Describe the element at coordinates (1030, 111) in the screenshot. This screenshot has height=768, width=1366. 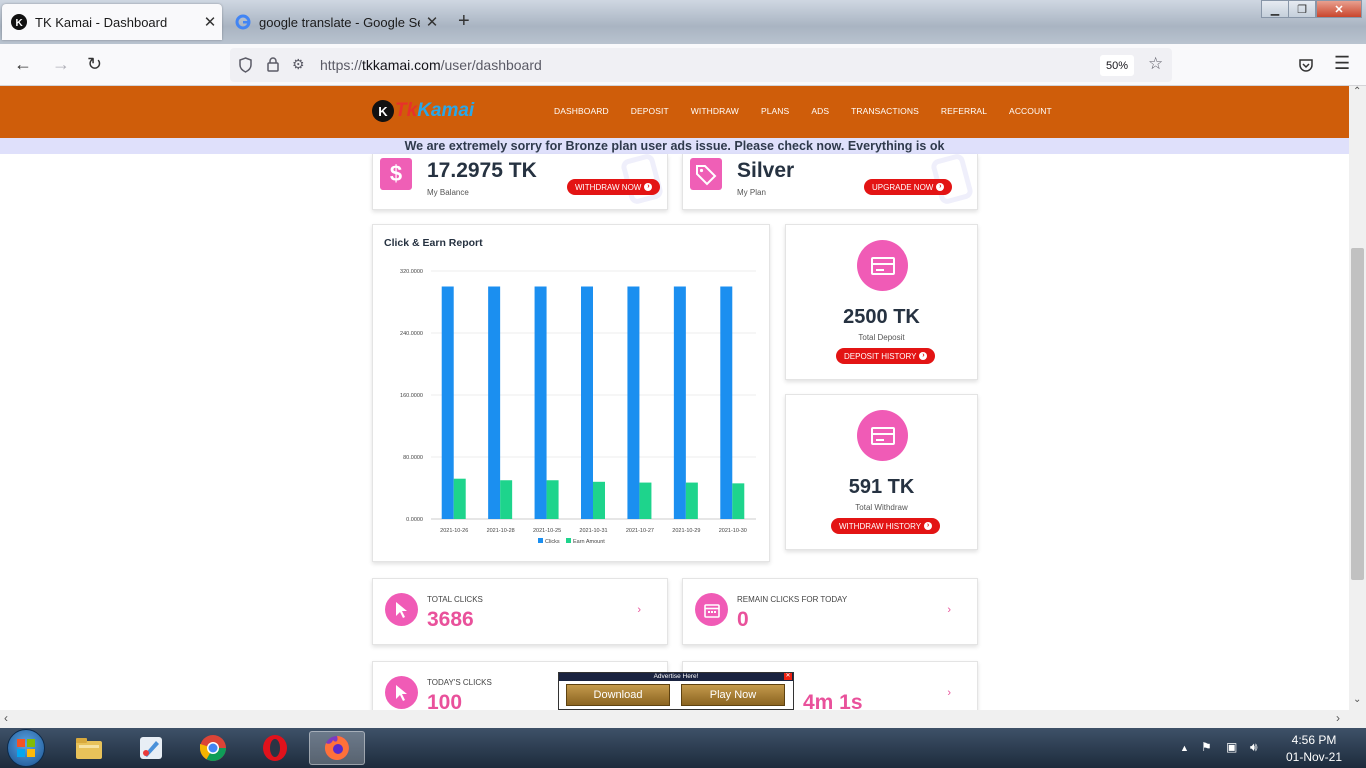
I see `menu-account: ACCOUNT` at that location.